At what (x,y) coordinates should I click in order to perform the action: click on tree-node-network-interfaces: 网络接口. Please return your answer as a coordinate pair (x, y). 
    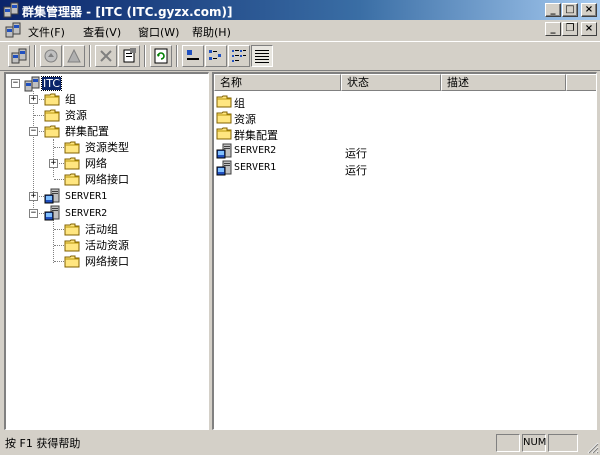
    Looking at the image, I should click on (107, 179).